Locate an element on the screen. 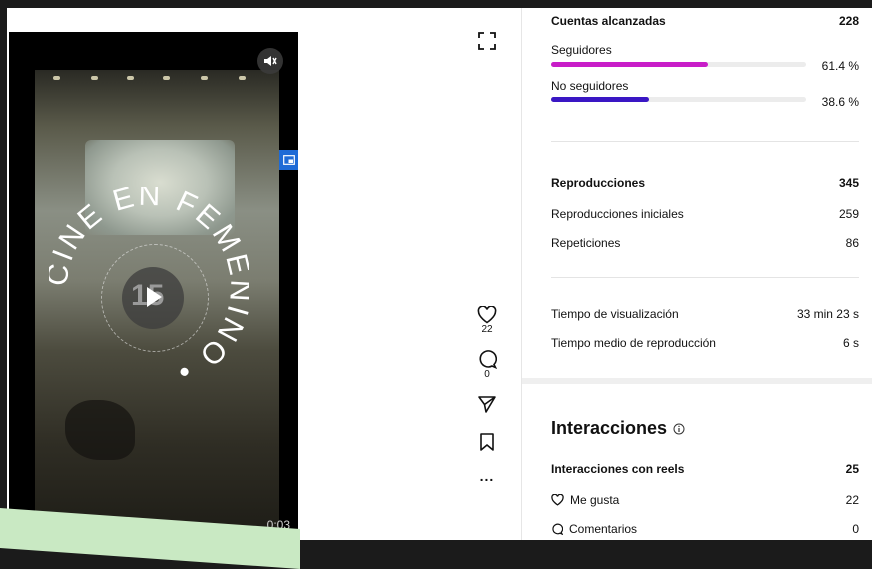 Image resolution: width=872 pixels, height=569 pixels. left-border is located at coordinates (3, 274).